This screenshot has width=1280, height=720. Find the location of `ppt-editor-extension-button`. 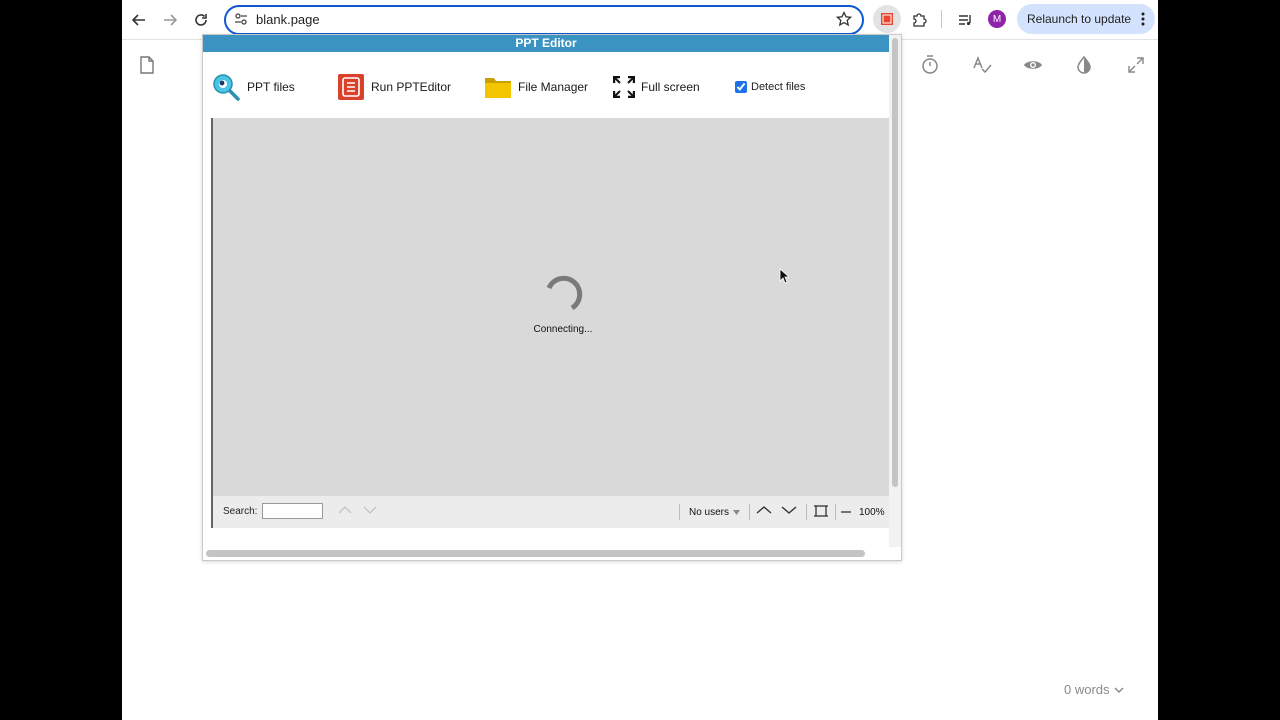

ppt-editor-extension-button is located at coordinates (887, 19).